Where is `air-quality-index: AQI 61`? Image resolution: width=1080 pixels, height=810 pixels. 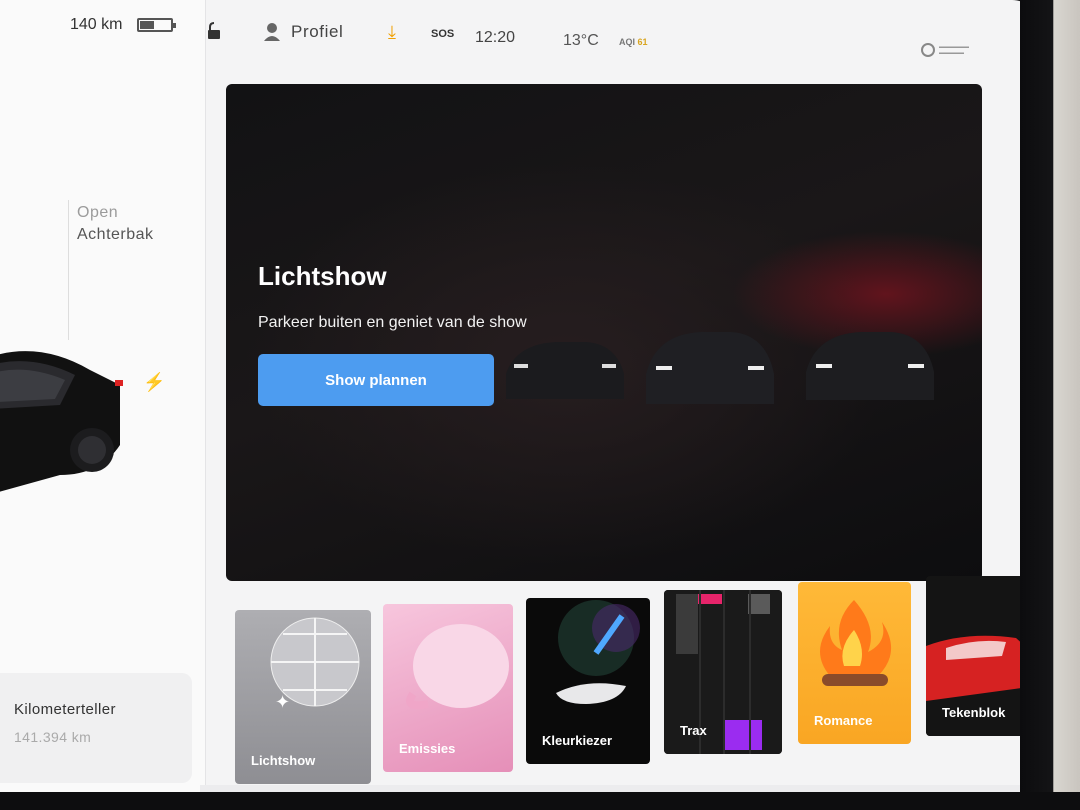
air-quality-index: AQI 61 is located at coordinates (633, 42).